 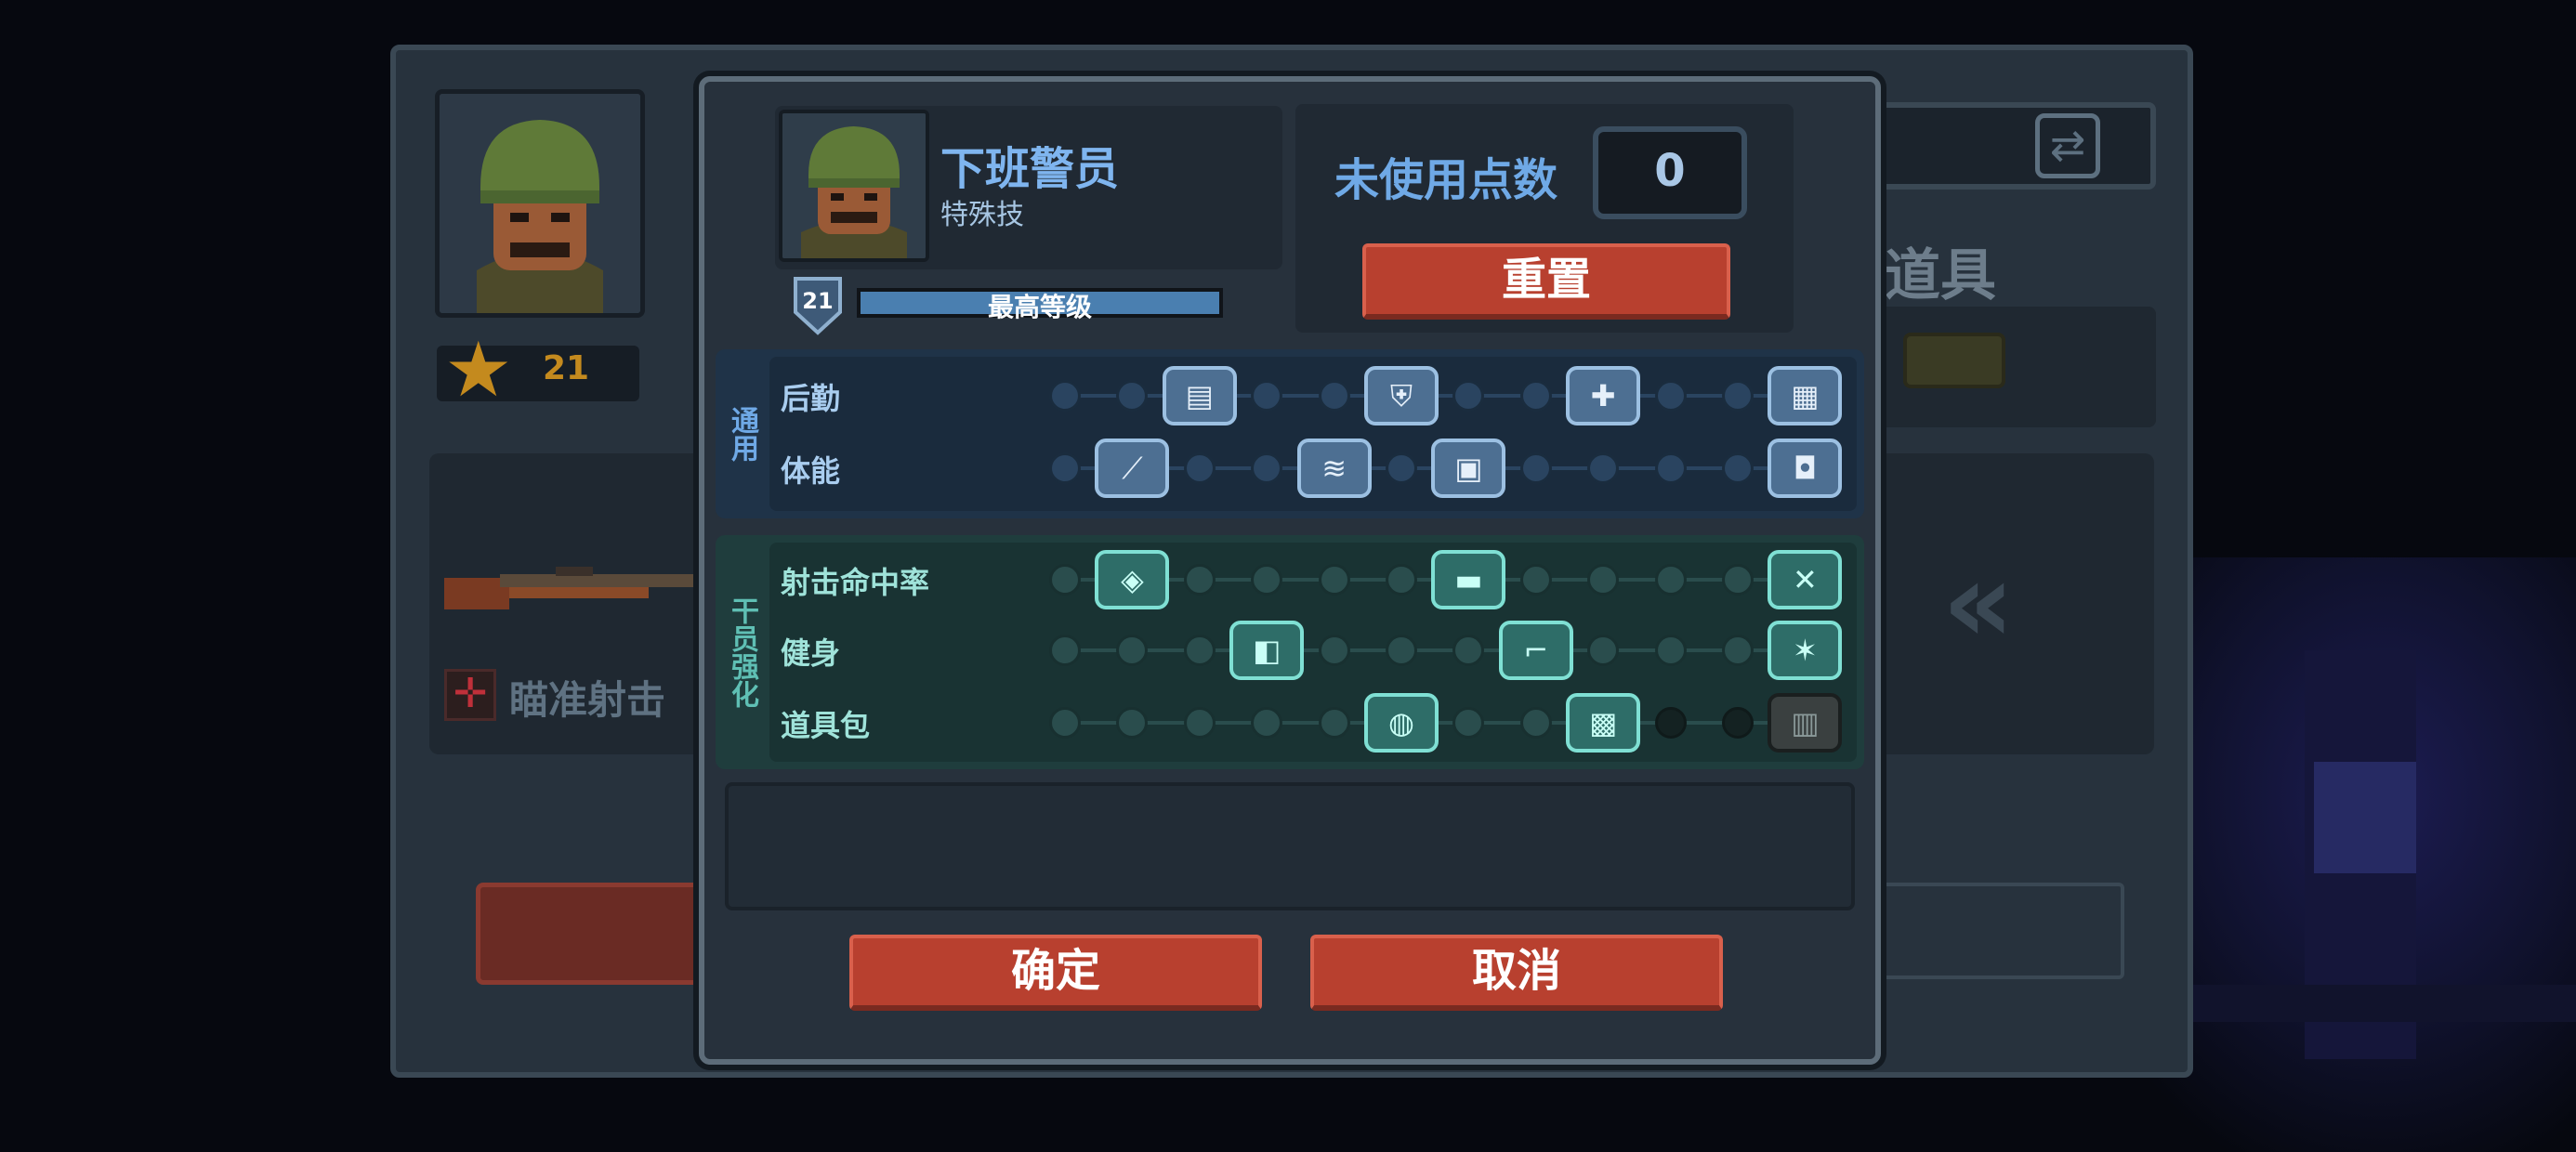 I want to click on background-floor, so click(x=2384, y=1003).